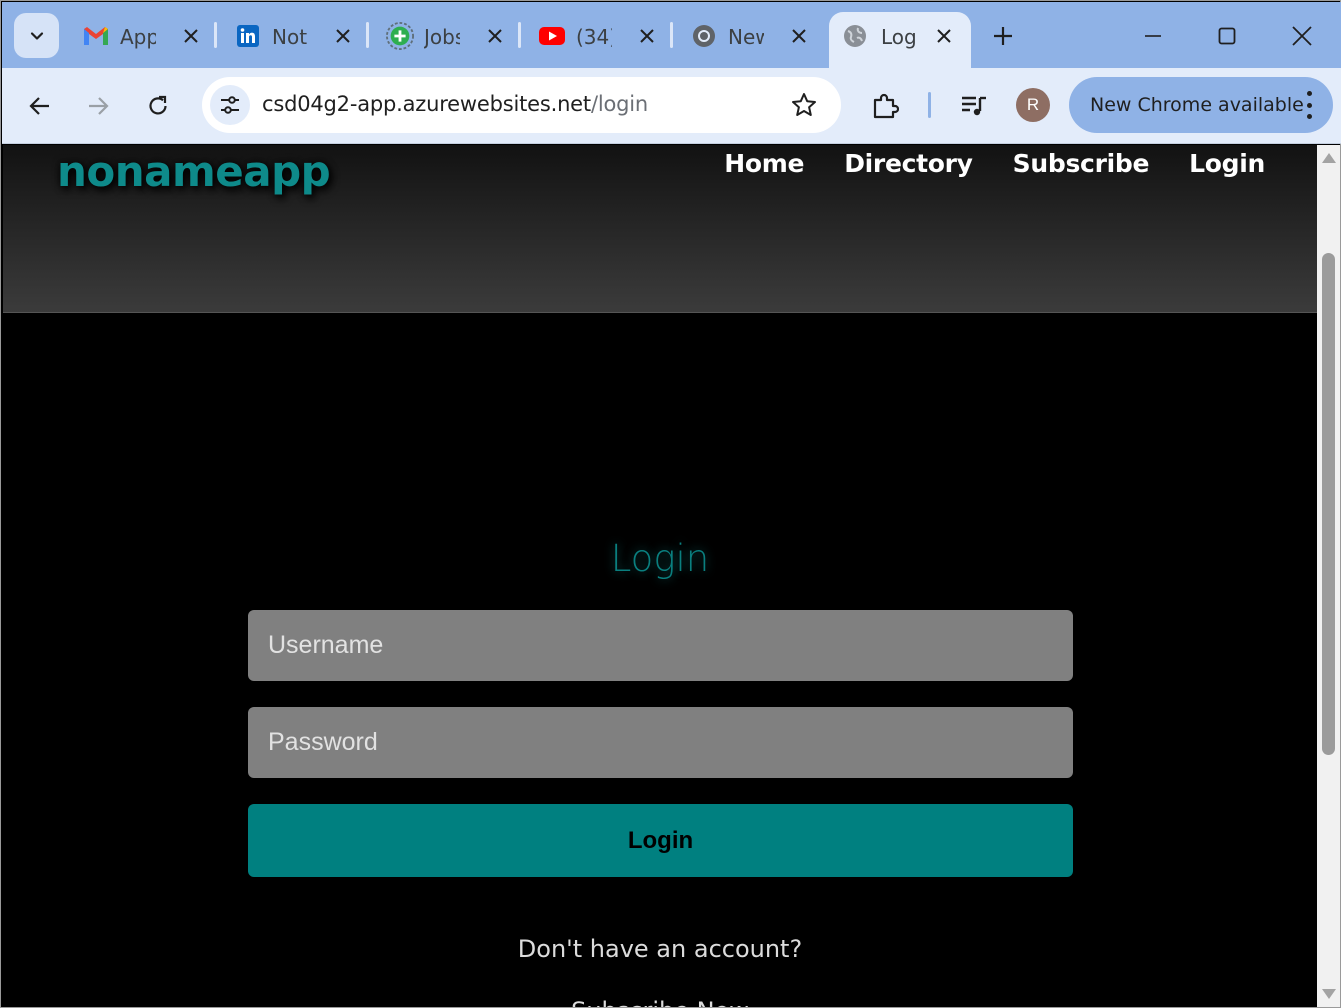  I want to click on tab-gmail: App, so click(140, 36).